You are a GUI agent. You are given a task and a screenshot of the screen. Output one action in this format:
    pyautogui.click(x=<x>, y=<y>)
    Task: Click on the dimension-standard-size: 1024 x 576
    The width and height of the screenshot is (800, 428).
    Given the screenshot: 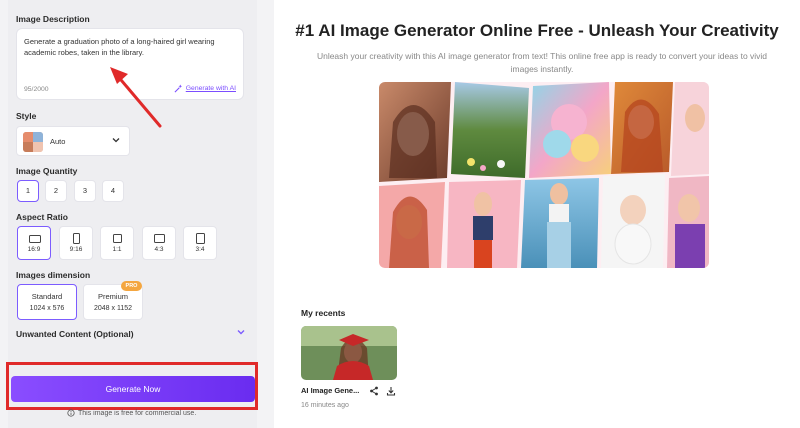 What is the action you would take?
    pyautogui.click(x=47, y=308)
    